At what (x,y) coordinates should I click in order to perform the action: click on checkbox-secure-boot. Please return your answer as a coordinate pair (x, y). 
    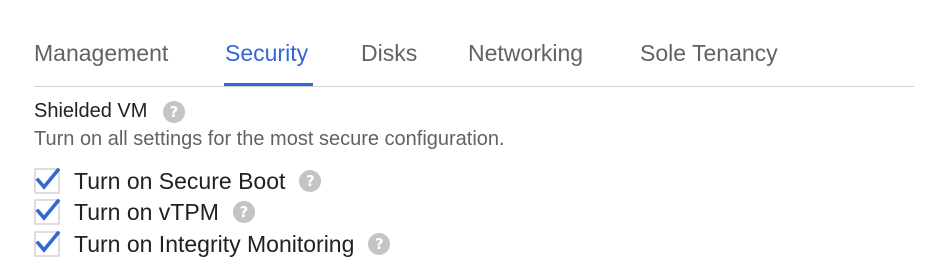
    Looking at the image, I should click on (47, 181).